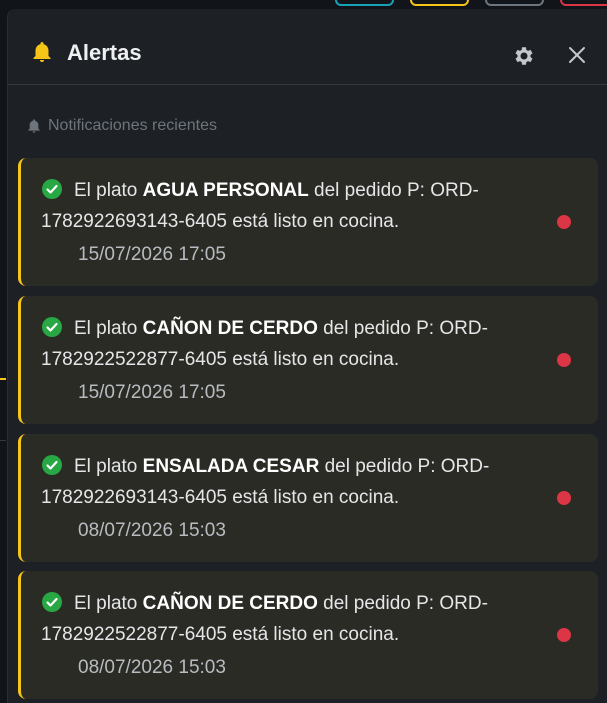  I want to click on dish-name: AGUA PERSONAL, so click(225, 190).